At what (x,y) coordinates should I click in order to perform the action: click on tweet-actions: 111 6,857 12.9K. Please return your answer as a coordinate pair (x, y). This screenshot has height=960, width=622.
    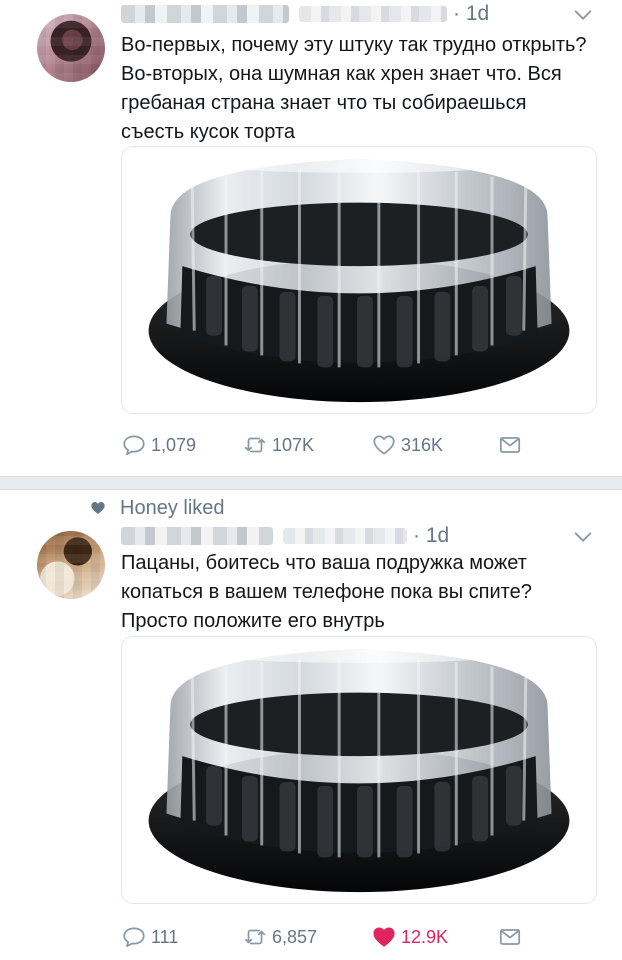
    Looking at the image, I should click on (331, 937).